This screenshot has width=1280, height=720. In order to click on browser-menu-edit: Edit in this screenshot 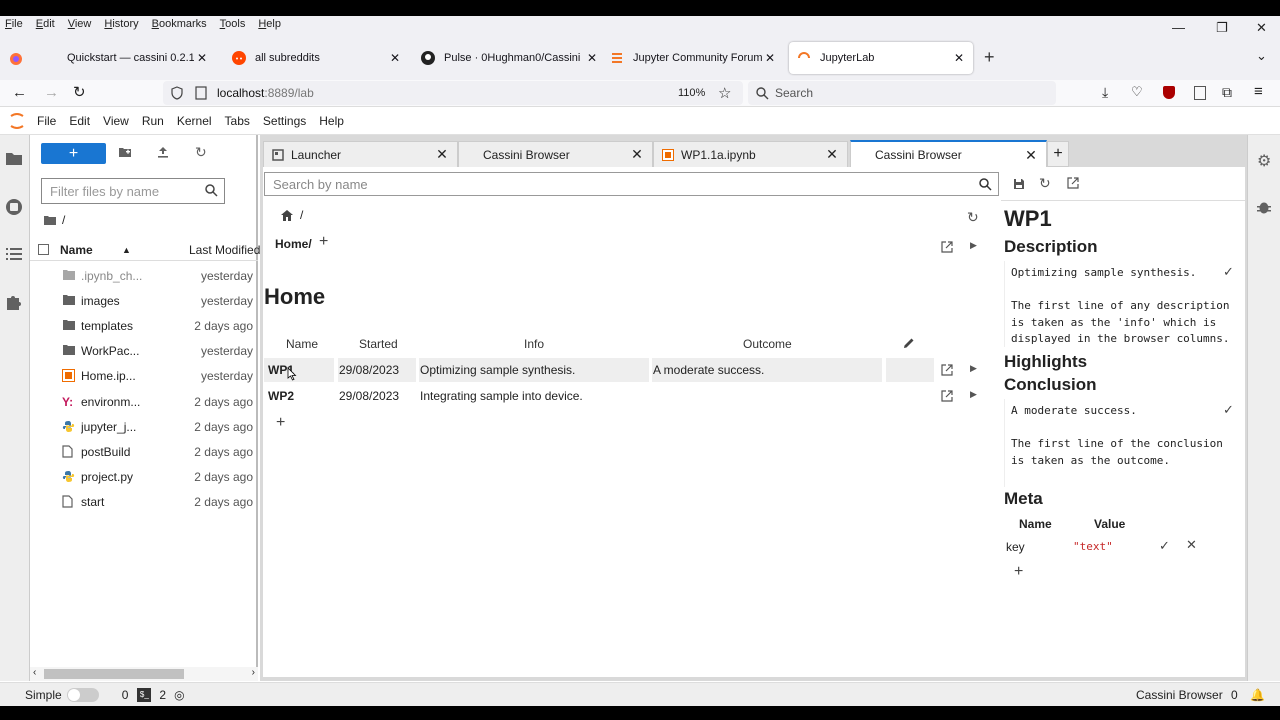, I will do `click(45, 24)`.